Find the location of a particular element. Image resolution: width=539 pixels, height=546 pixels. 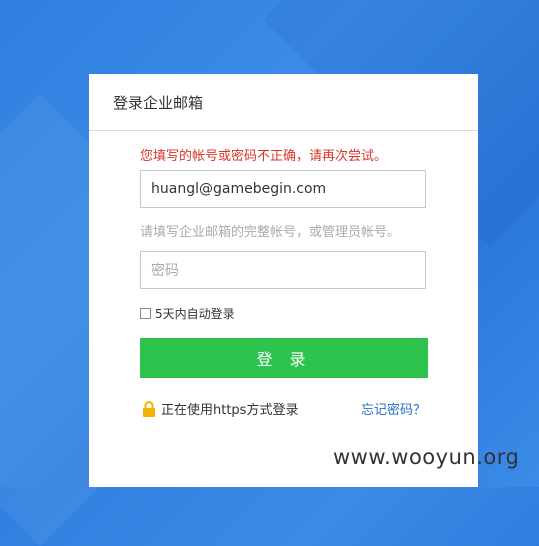

forgot-password-link: 忘记密码？ is located at coordinates (393, 408).